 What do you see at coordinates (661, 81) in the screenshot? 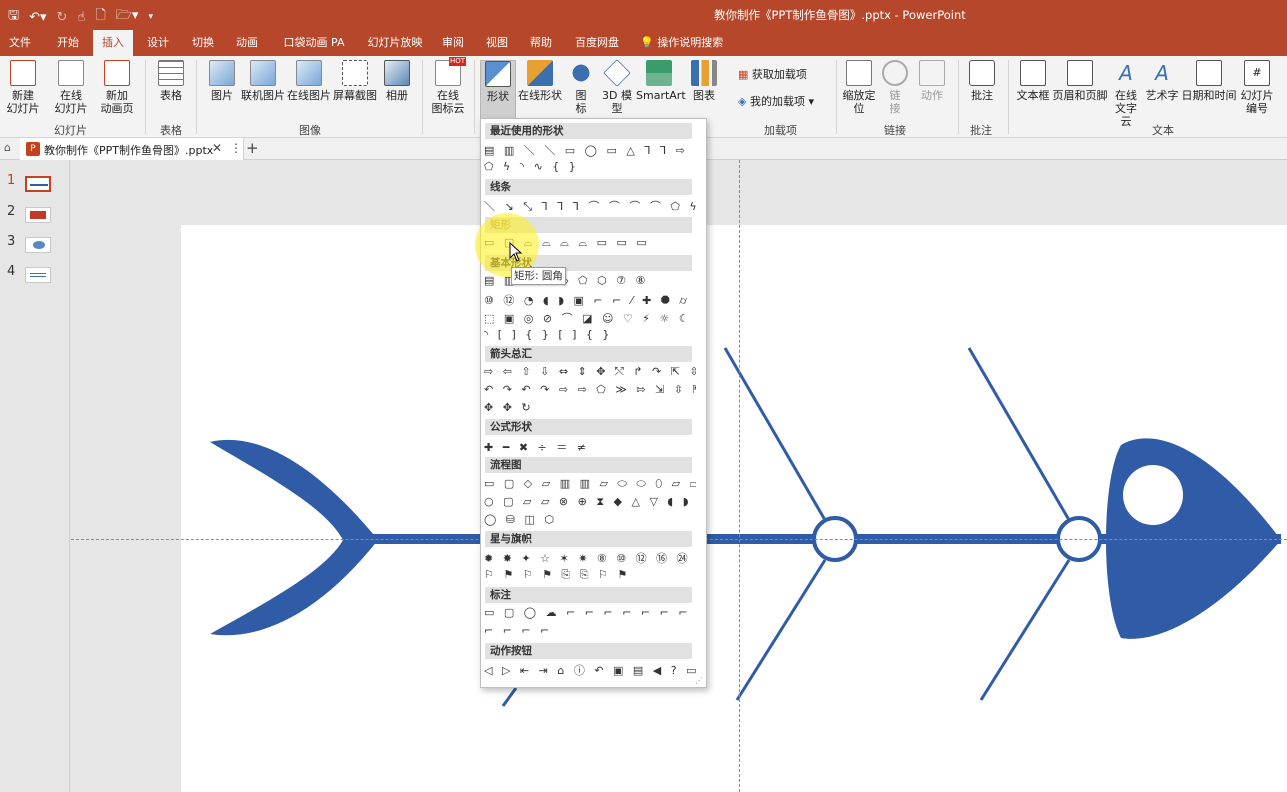
I see `smartart-button: SmartArt` at bounding box center [661, 81].